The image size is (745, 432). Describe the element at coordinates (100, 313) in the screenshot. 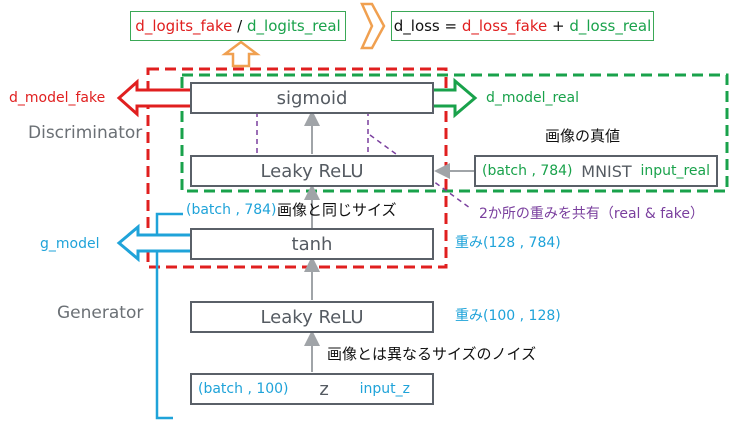

I see `generator-label: Generator` at that location.